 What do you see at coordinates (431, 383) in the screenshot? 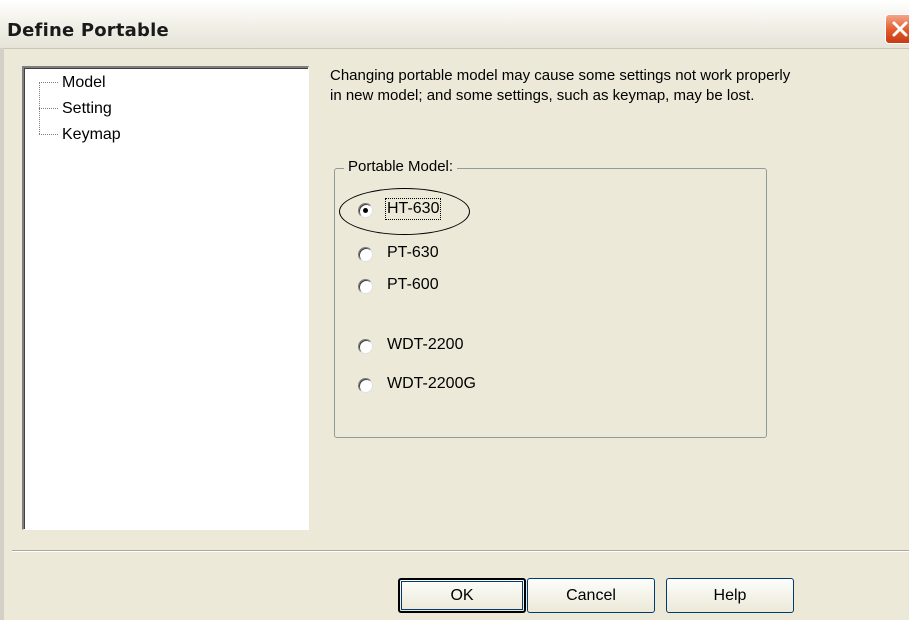
I see `radio-label: WDT-2200G` at bounding box center [431, 383].